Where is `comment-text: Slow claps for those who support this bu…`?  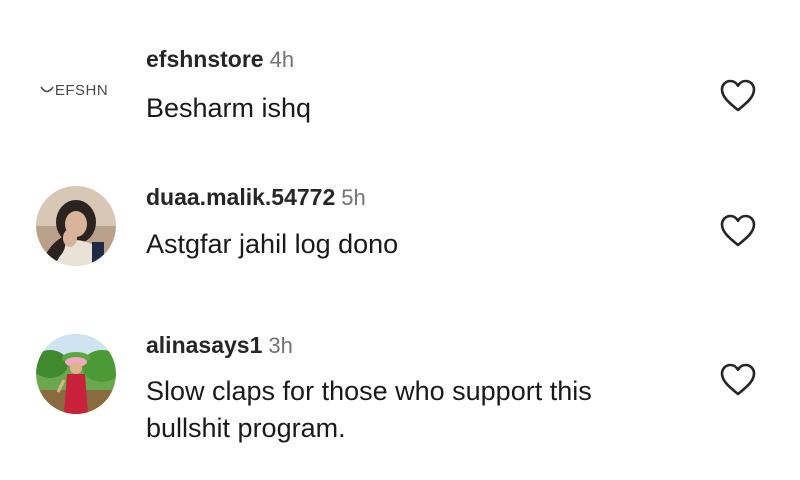
comment-text: Slow claps for those who support this bu… is located at coordinates (369, 409).